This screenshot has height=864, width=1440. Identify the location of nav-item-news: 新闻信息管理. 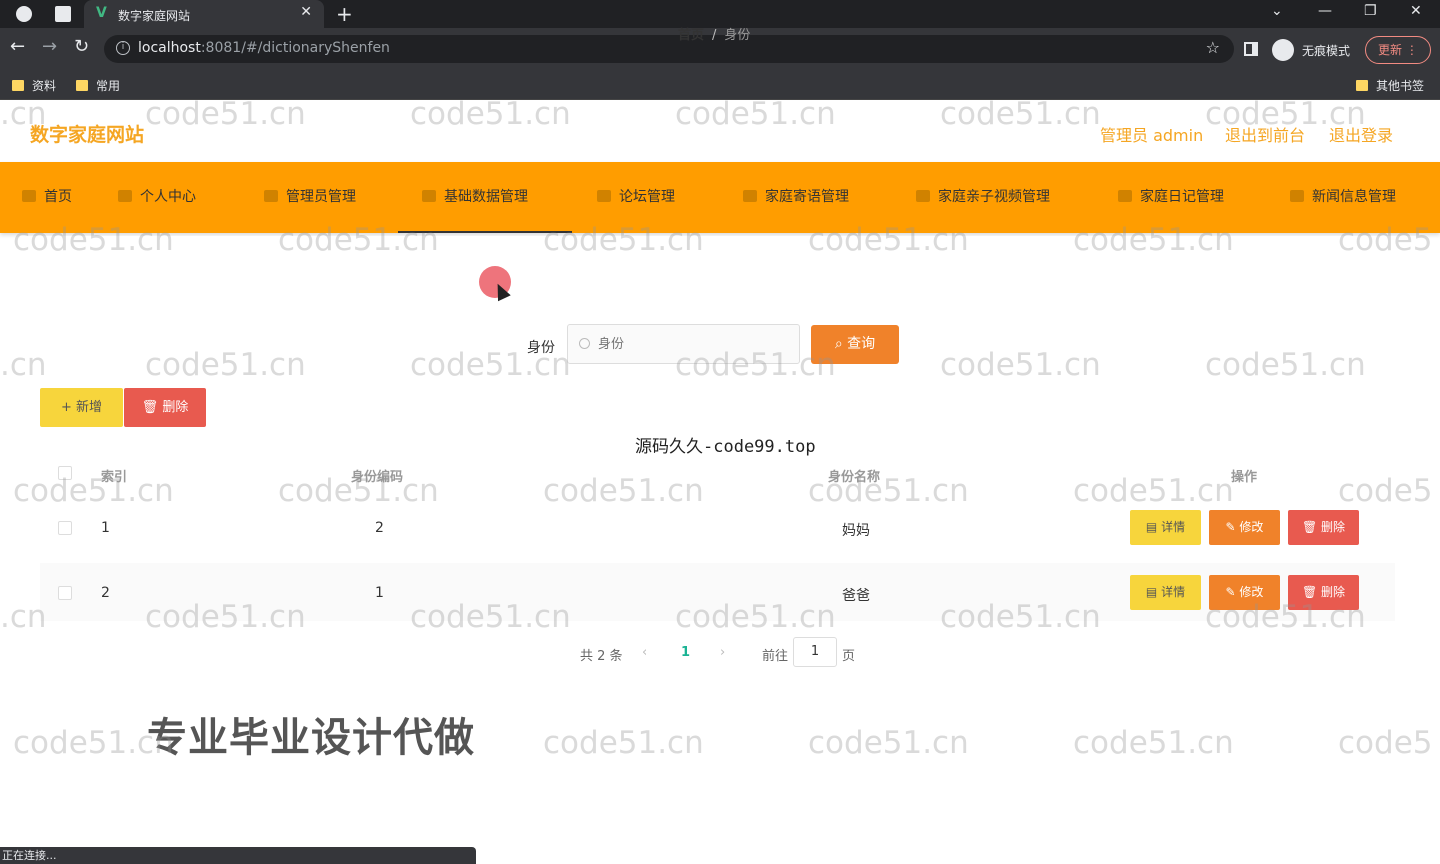
(1343, 197).